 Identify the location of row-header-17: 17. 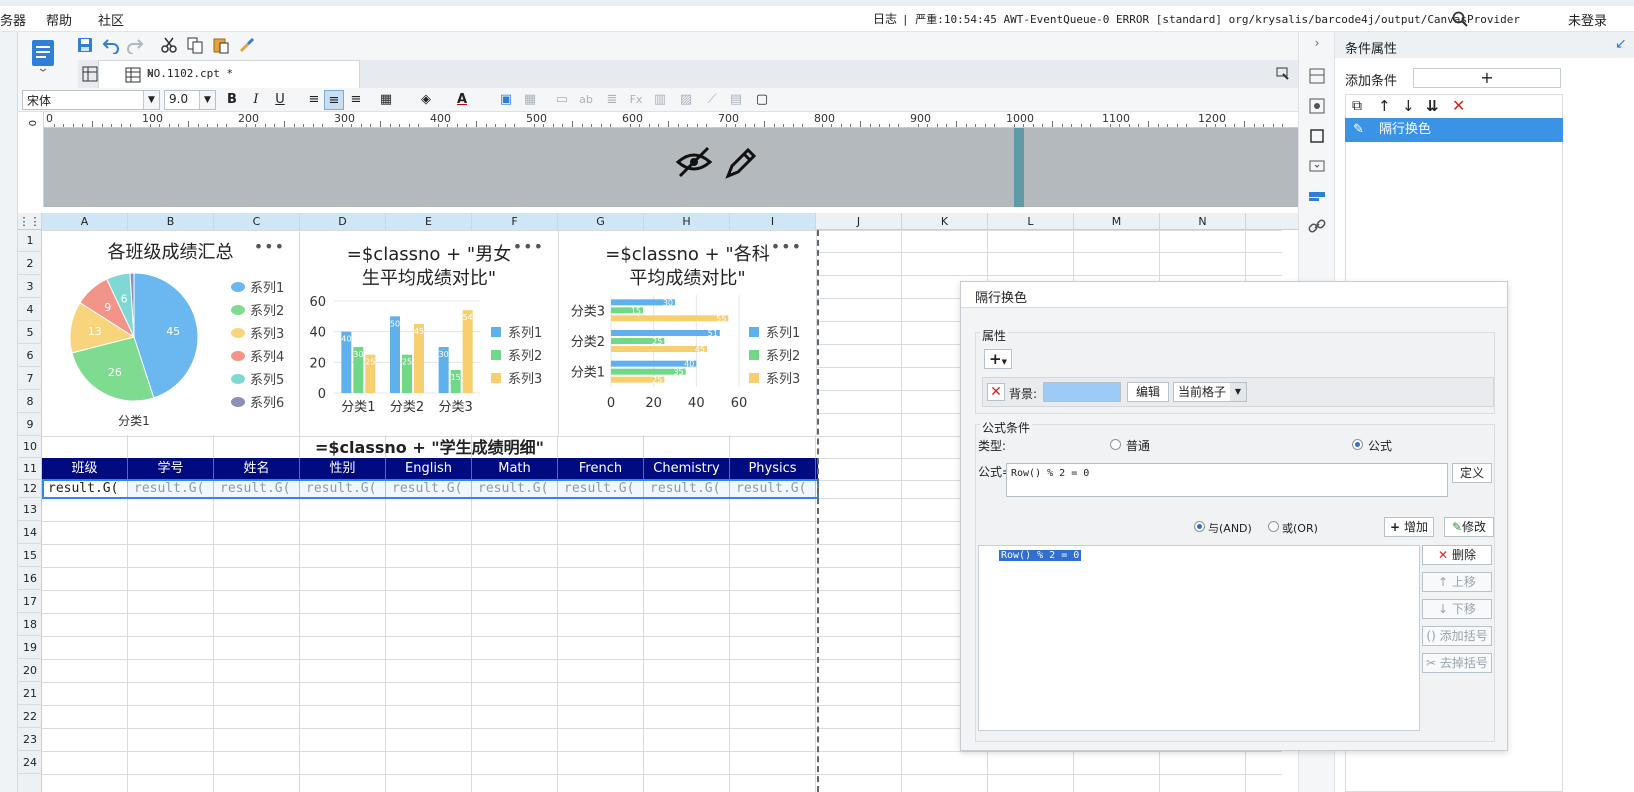
(30, 601).